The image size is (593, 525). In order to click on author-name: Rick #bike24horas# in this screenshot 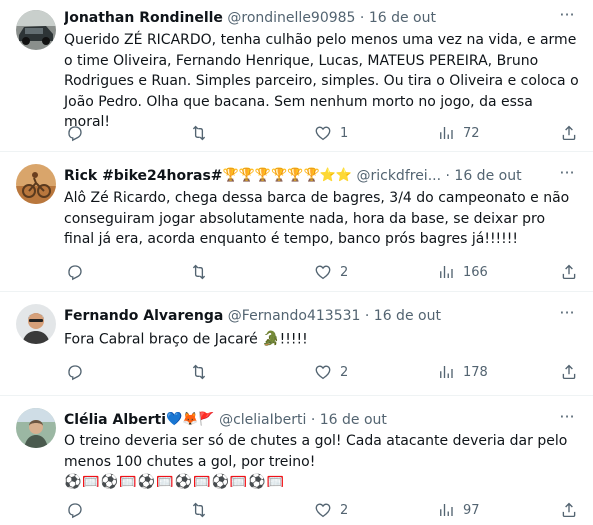, I will do `click(143, 176)`.